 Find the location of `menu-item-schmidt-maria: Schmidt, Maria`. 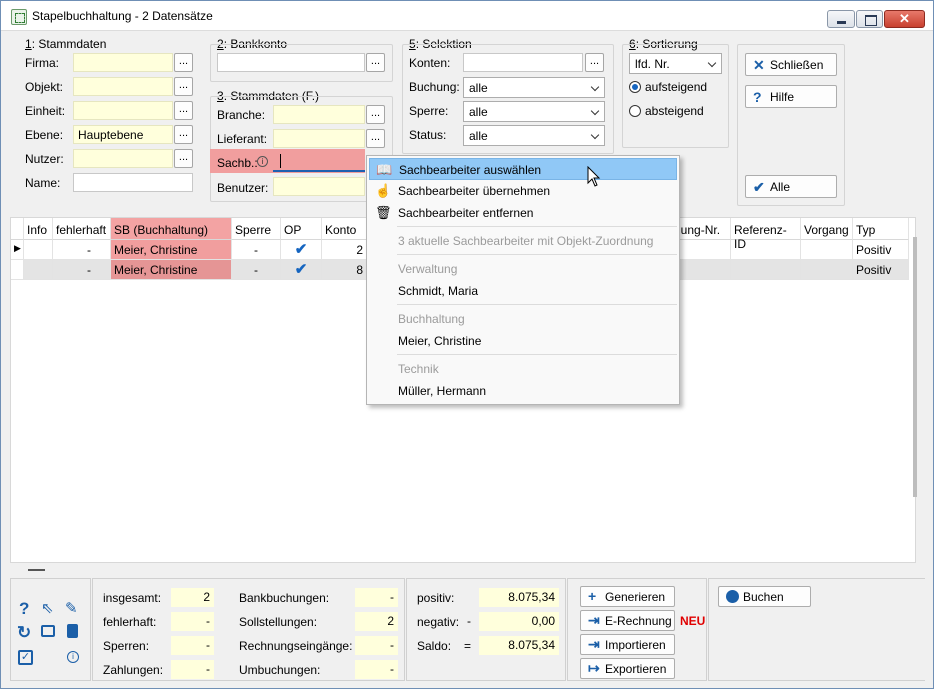

menu-item-schmidt-maria: Schmidt, Maria is located at coordinates (523, 291).